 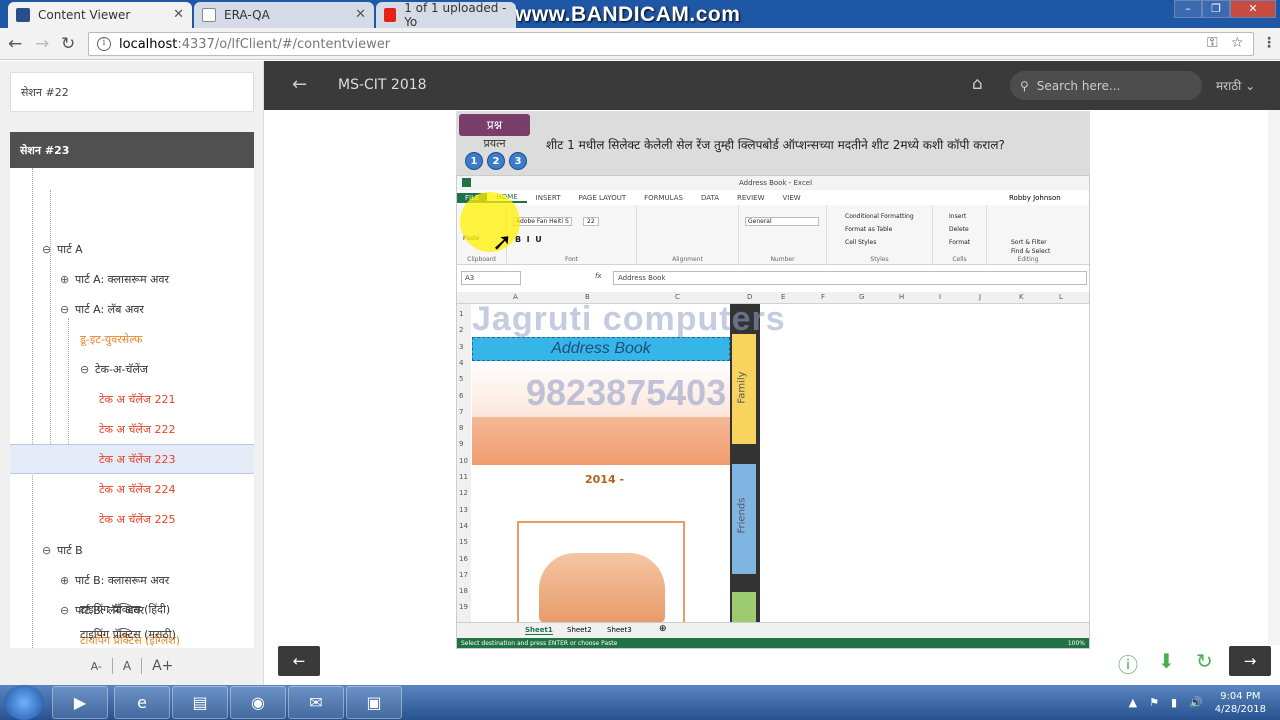 I want to click on sheet-tab-2: Sheet2, so click(x=579, y=630).